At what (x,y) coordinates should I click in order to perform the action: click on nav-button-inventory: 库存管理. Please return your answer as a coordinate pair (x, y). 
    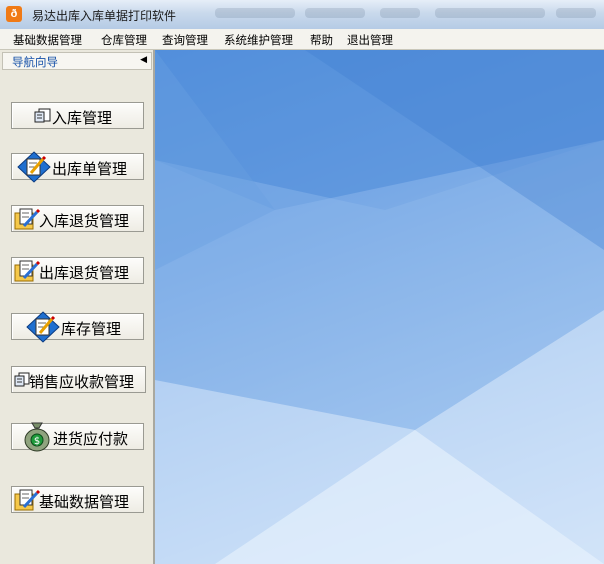
    Looking at the image, I should click on (77, 327).